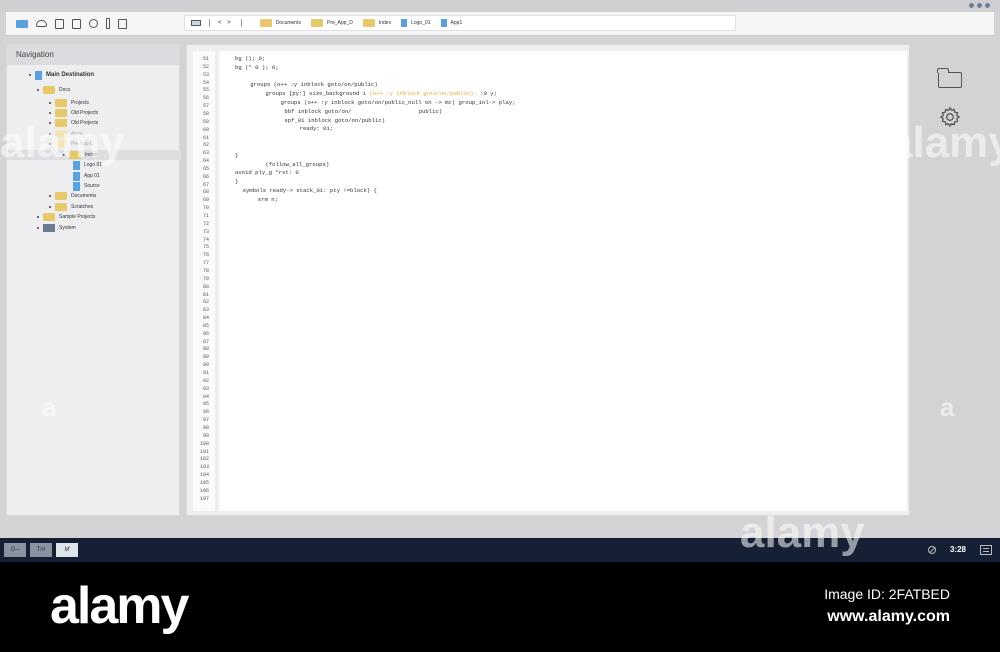 The image size is (1000, 652). What do you see at coordinates (205, 365) in the screenshot?
I see `line-number: 90` at bounding box center [205, 365].